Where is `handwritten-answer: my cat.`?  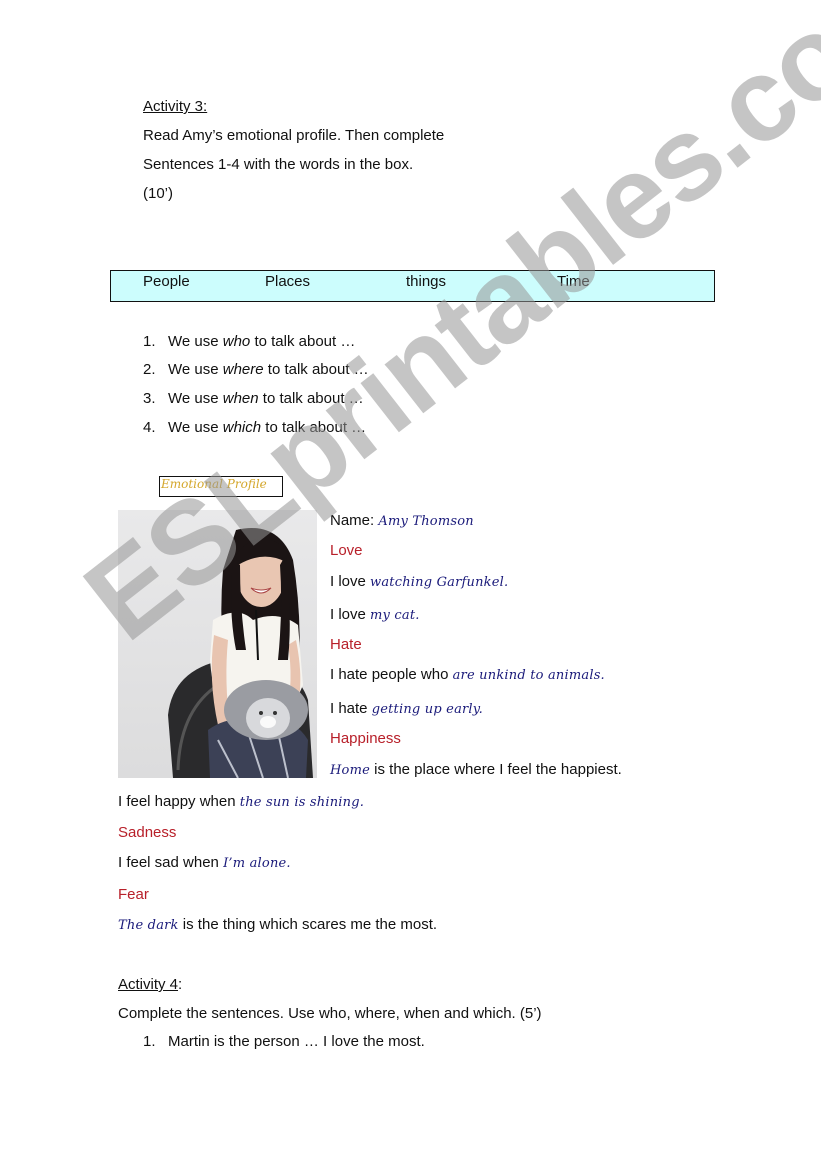
handwritten-answer: my cat. is located at coordinates (395, 615).